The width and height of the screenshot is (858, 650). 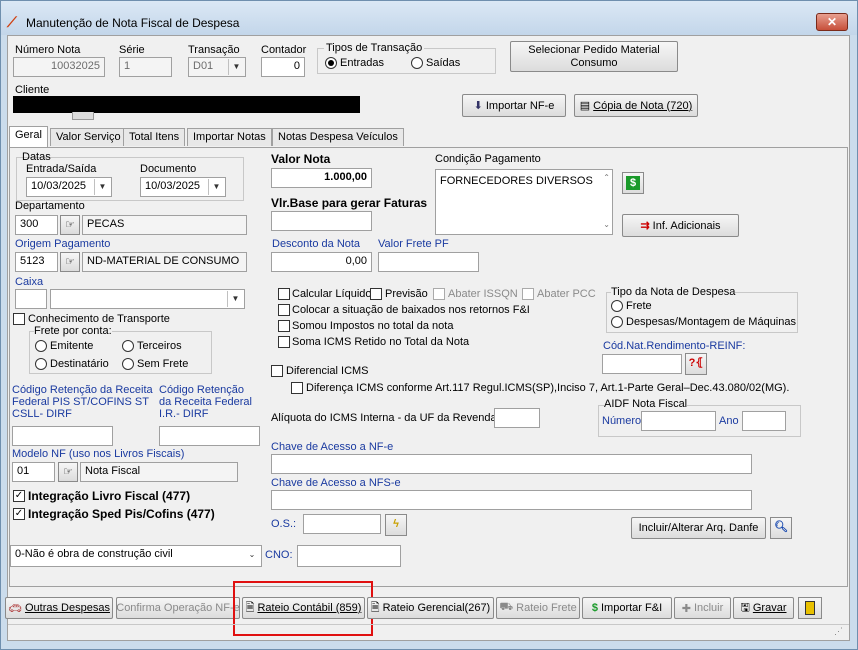 What do you see at coordinates (506, 607) in the screenshot?
I see `truck-icon: ⛟` at bounding box center [506, 607].